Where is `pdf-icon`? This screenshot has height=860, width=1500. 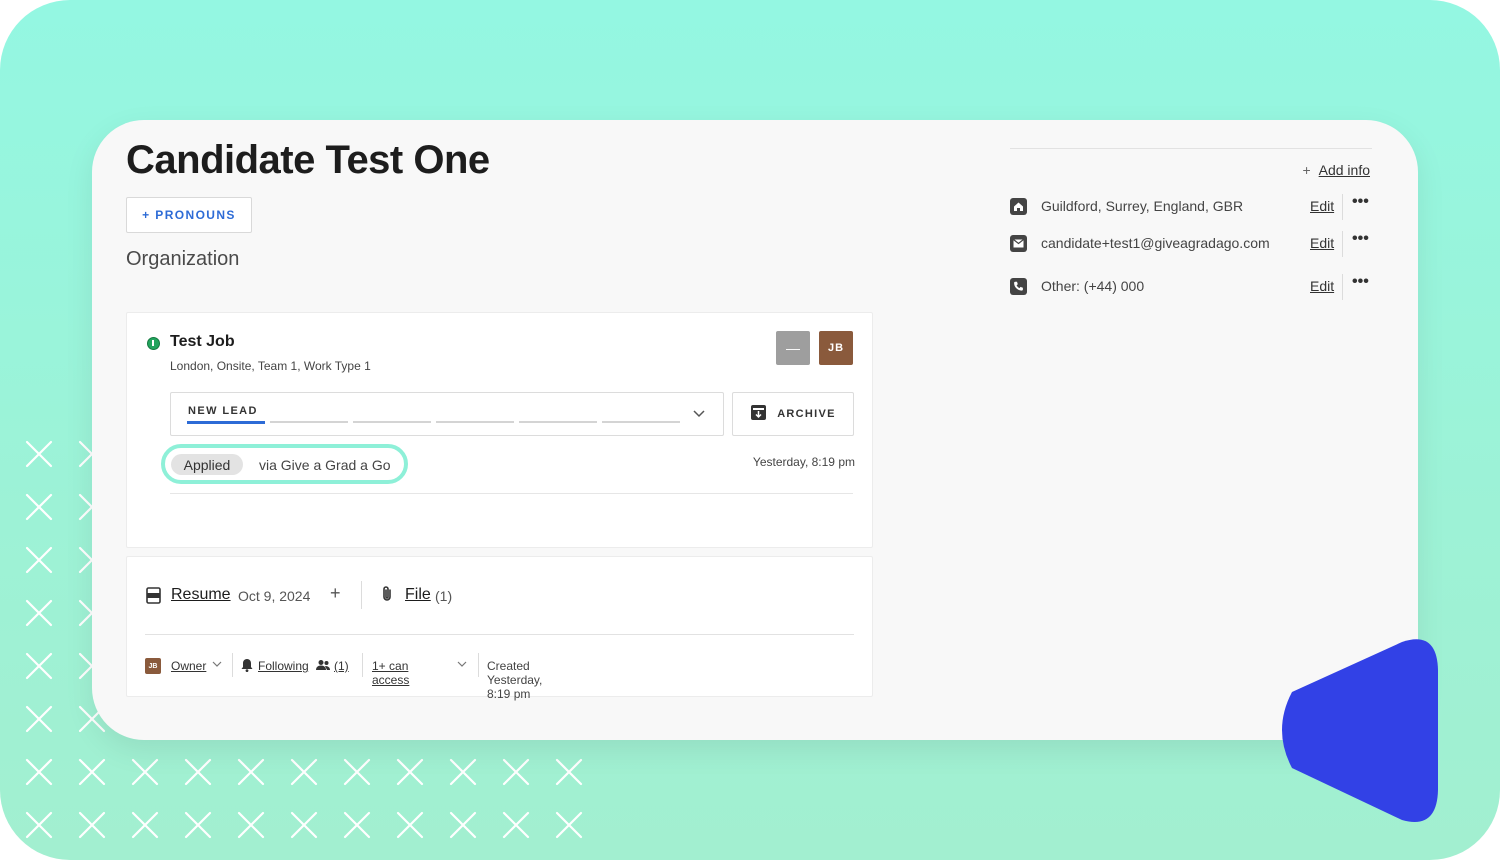
pdf-icon is located at coordinates (153, 598).